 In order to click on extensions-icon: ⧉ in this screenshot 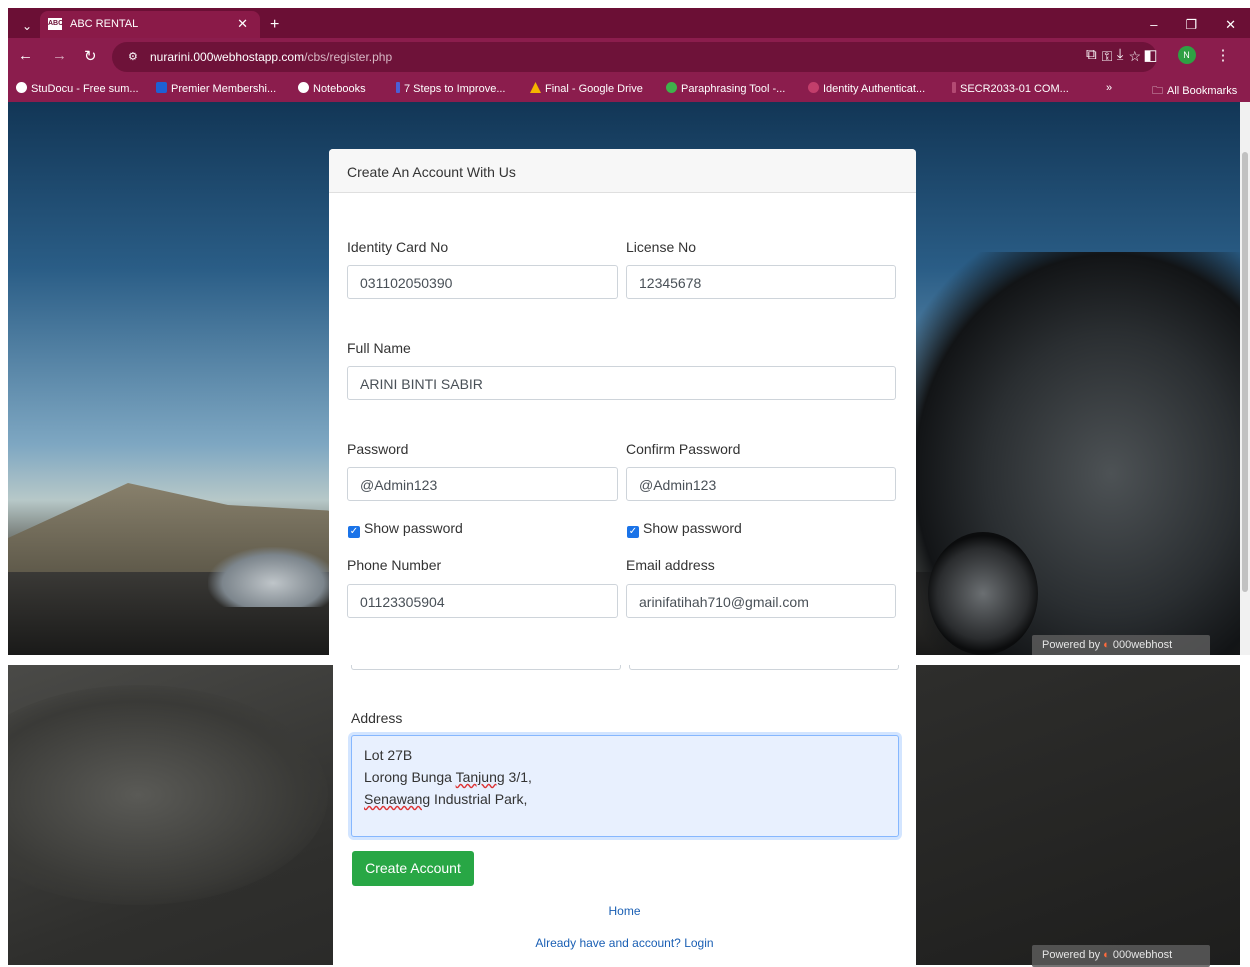, I will do `click(1091, 55)`.